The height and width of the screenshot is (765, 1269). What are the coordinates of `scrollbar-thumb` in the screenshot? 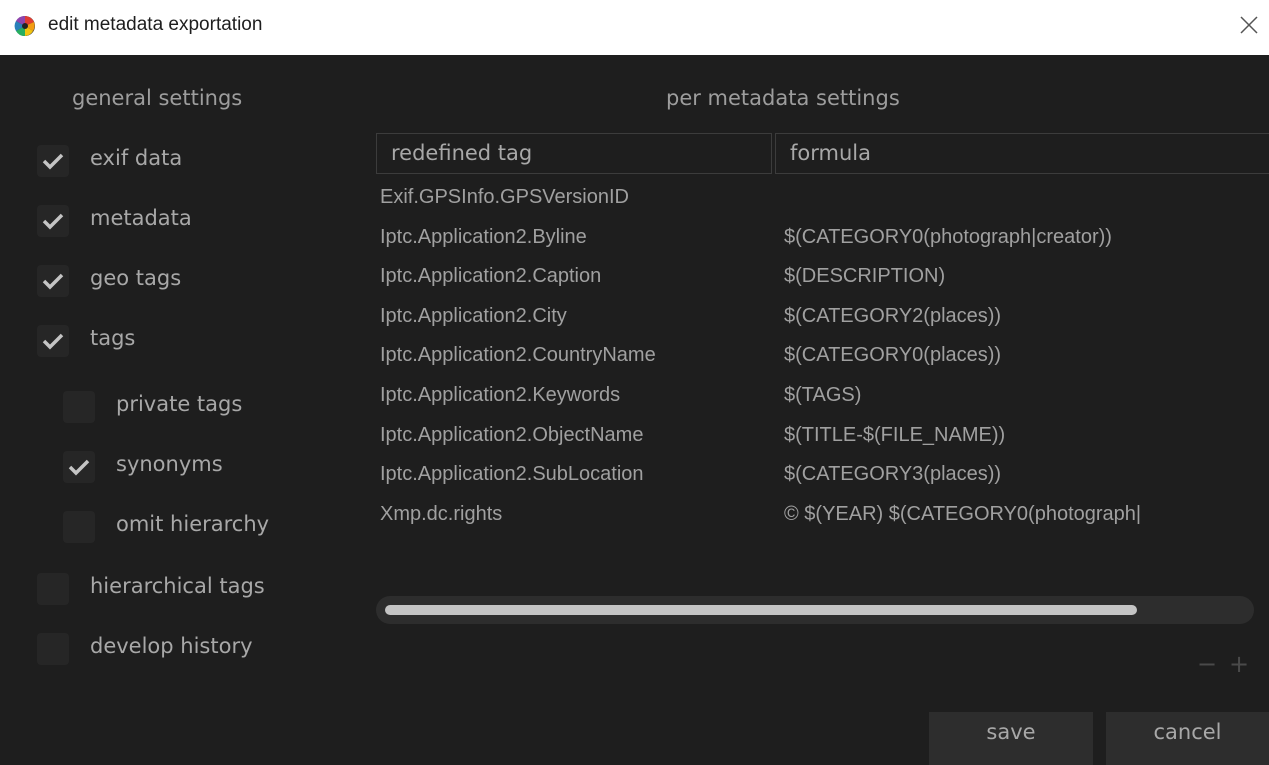 It's located at (761, 610).